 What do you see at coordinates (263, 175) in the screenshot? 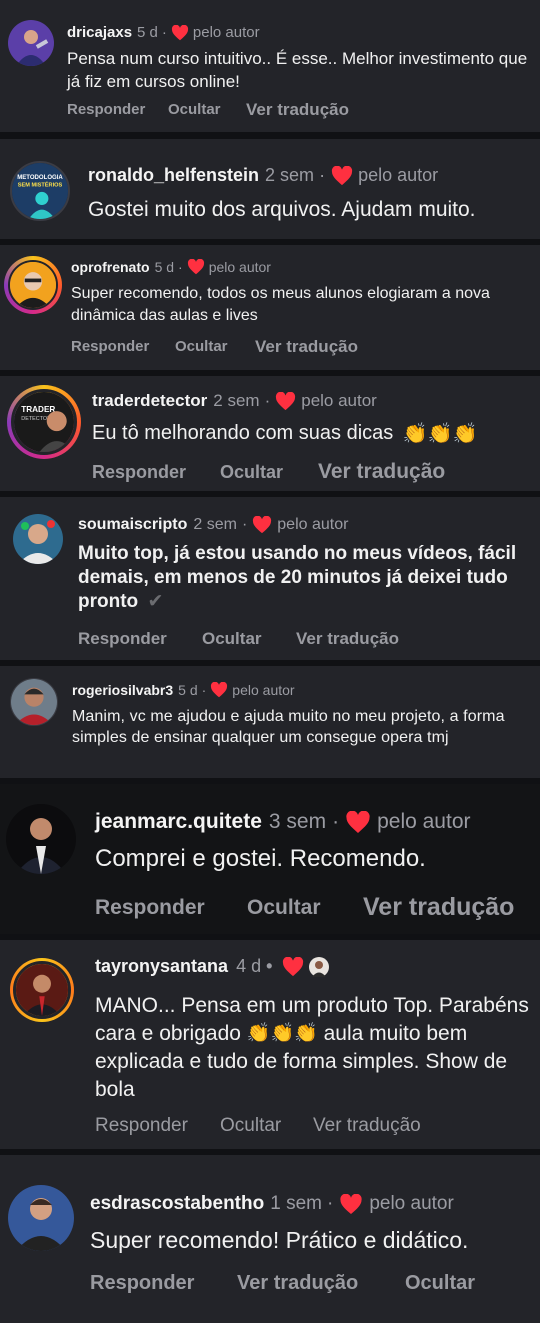
I see `comment-header: ronaldo_helfenstein 2 sem · pelo autor` at bounding box center [263, 175].